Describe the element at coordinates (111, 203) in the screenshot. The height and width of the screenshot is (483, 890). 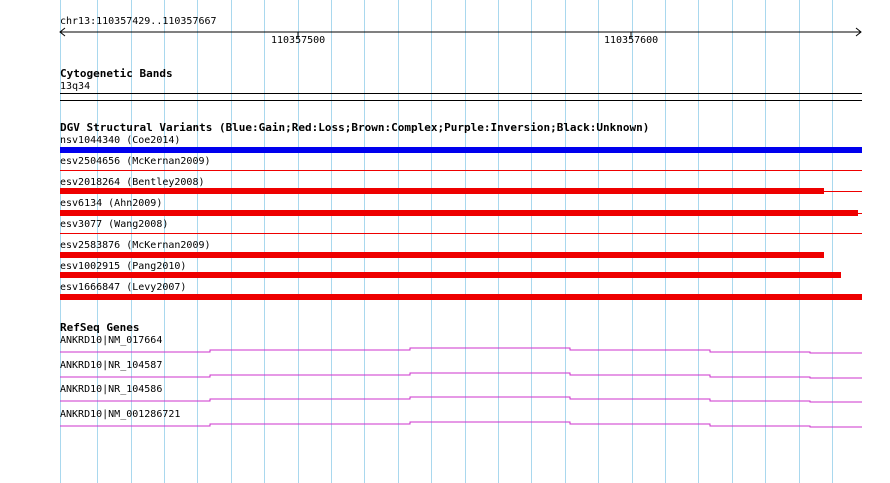
I see `variant-label: esv6134 (Ahn2009)` at that location.